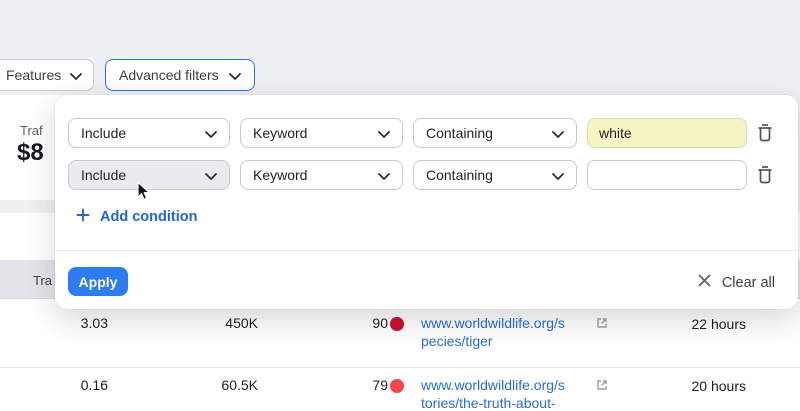 Image resolution: width=800 pixels, height=411 pixels. I want to click on clear-all-button: Clear all, so click(736, 282).